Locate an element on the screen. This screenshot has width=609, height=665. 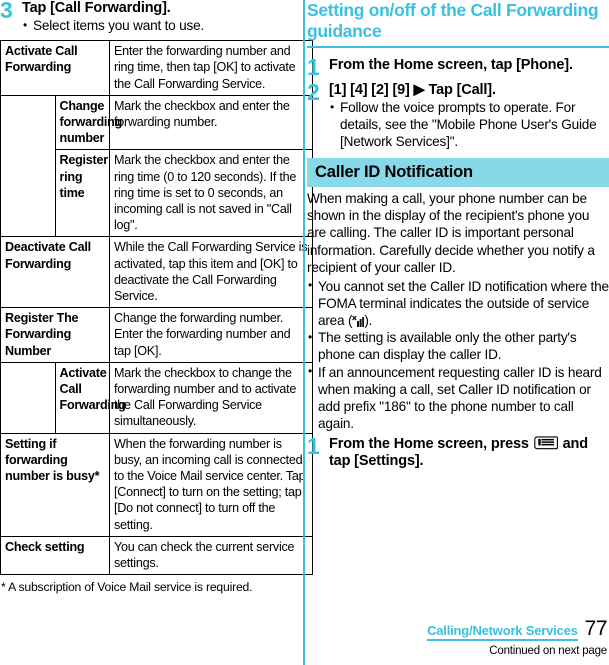
caller-id-notification-heading: Caller ID Notification is located at coordinates (458, 172).